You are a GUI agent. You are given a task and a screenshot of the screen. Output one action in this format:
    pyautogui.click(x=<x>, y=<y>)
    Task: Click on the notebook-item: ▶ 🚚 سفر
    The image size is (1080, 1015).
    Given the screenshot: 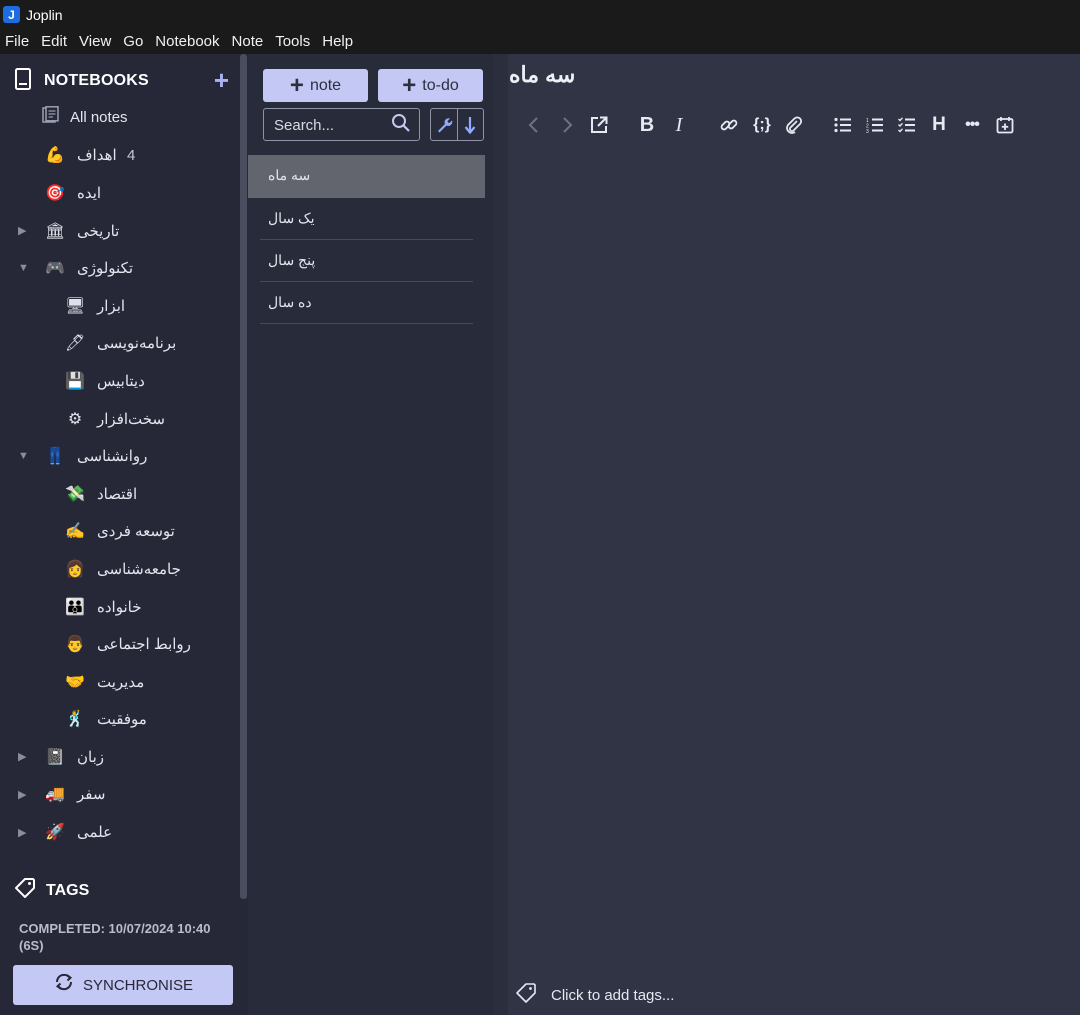 What is the action you would take?
    pyautogui.click(x=120, y=795)
    